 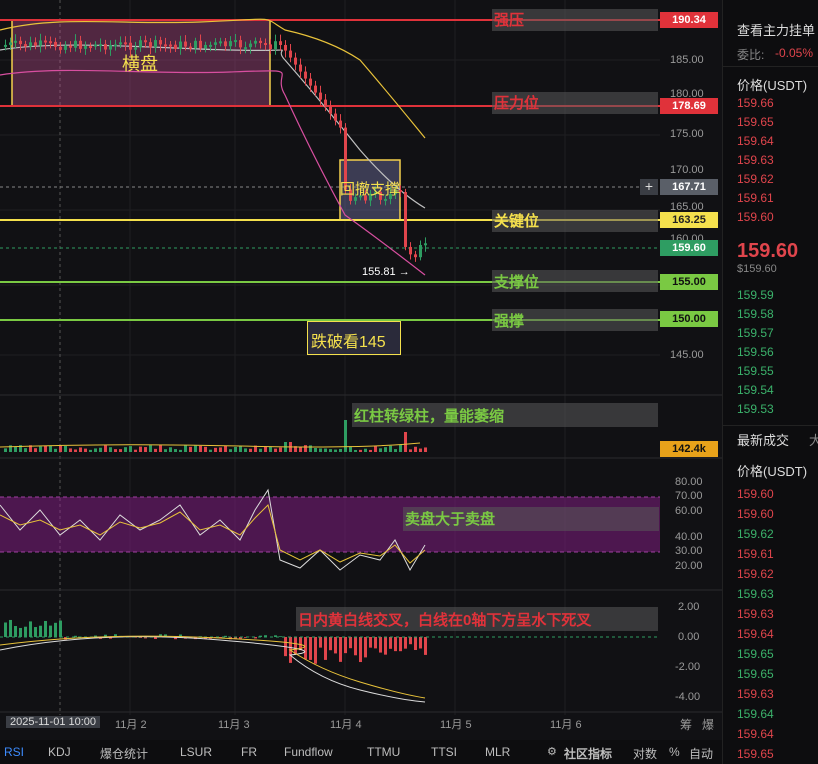 What do you see at coordinates (755, 409) in the screenshot?
I see `bid-row: 159.53` at bounding box center [755, 409].